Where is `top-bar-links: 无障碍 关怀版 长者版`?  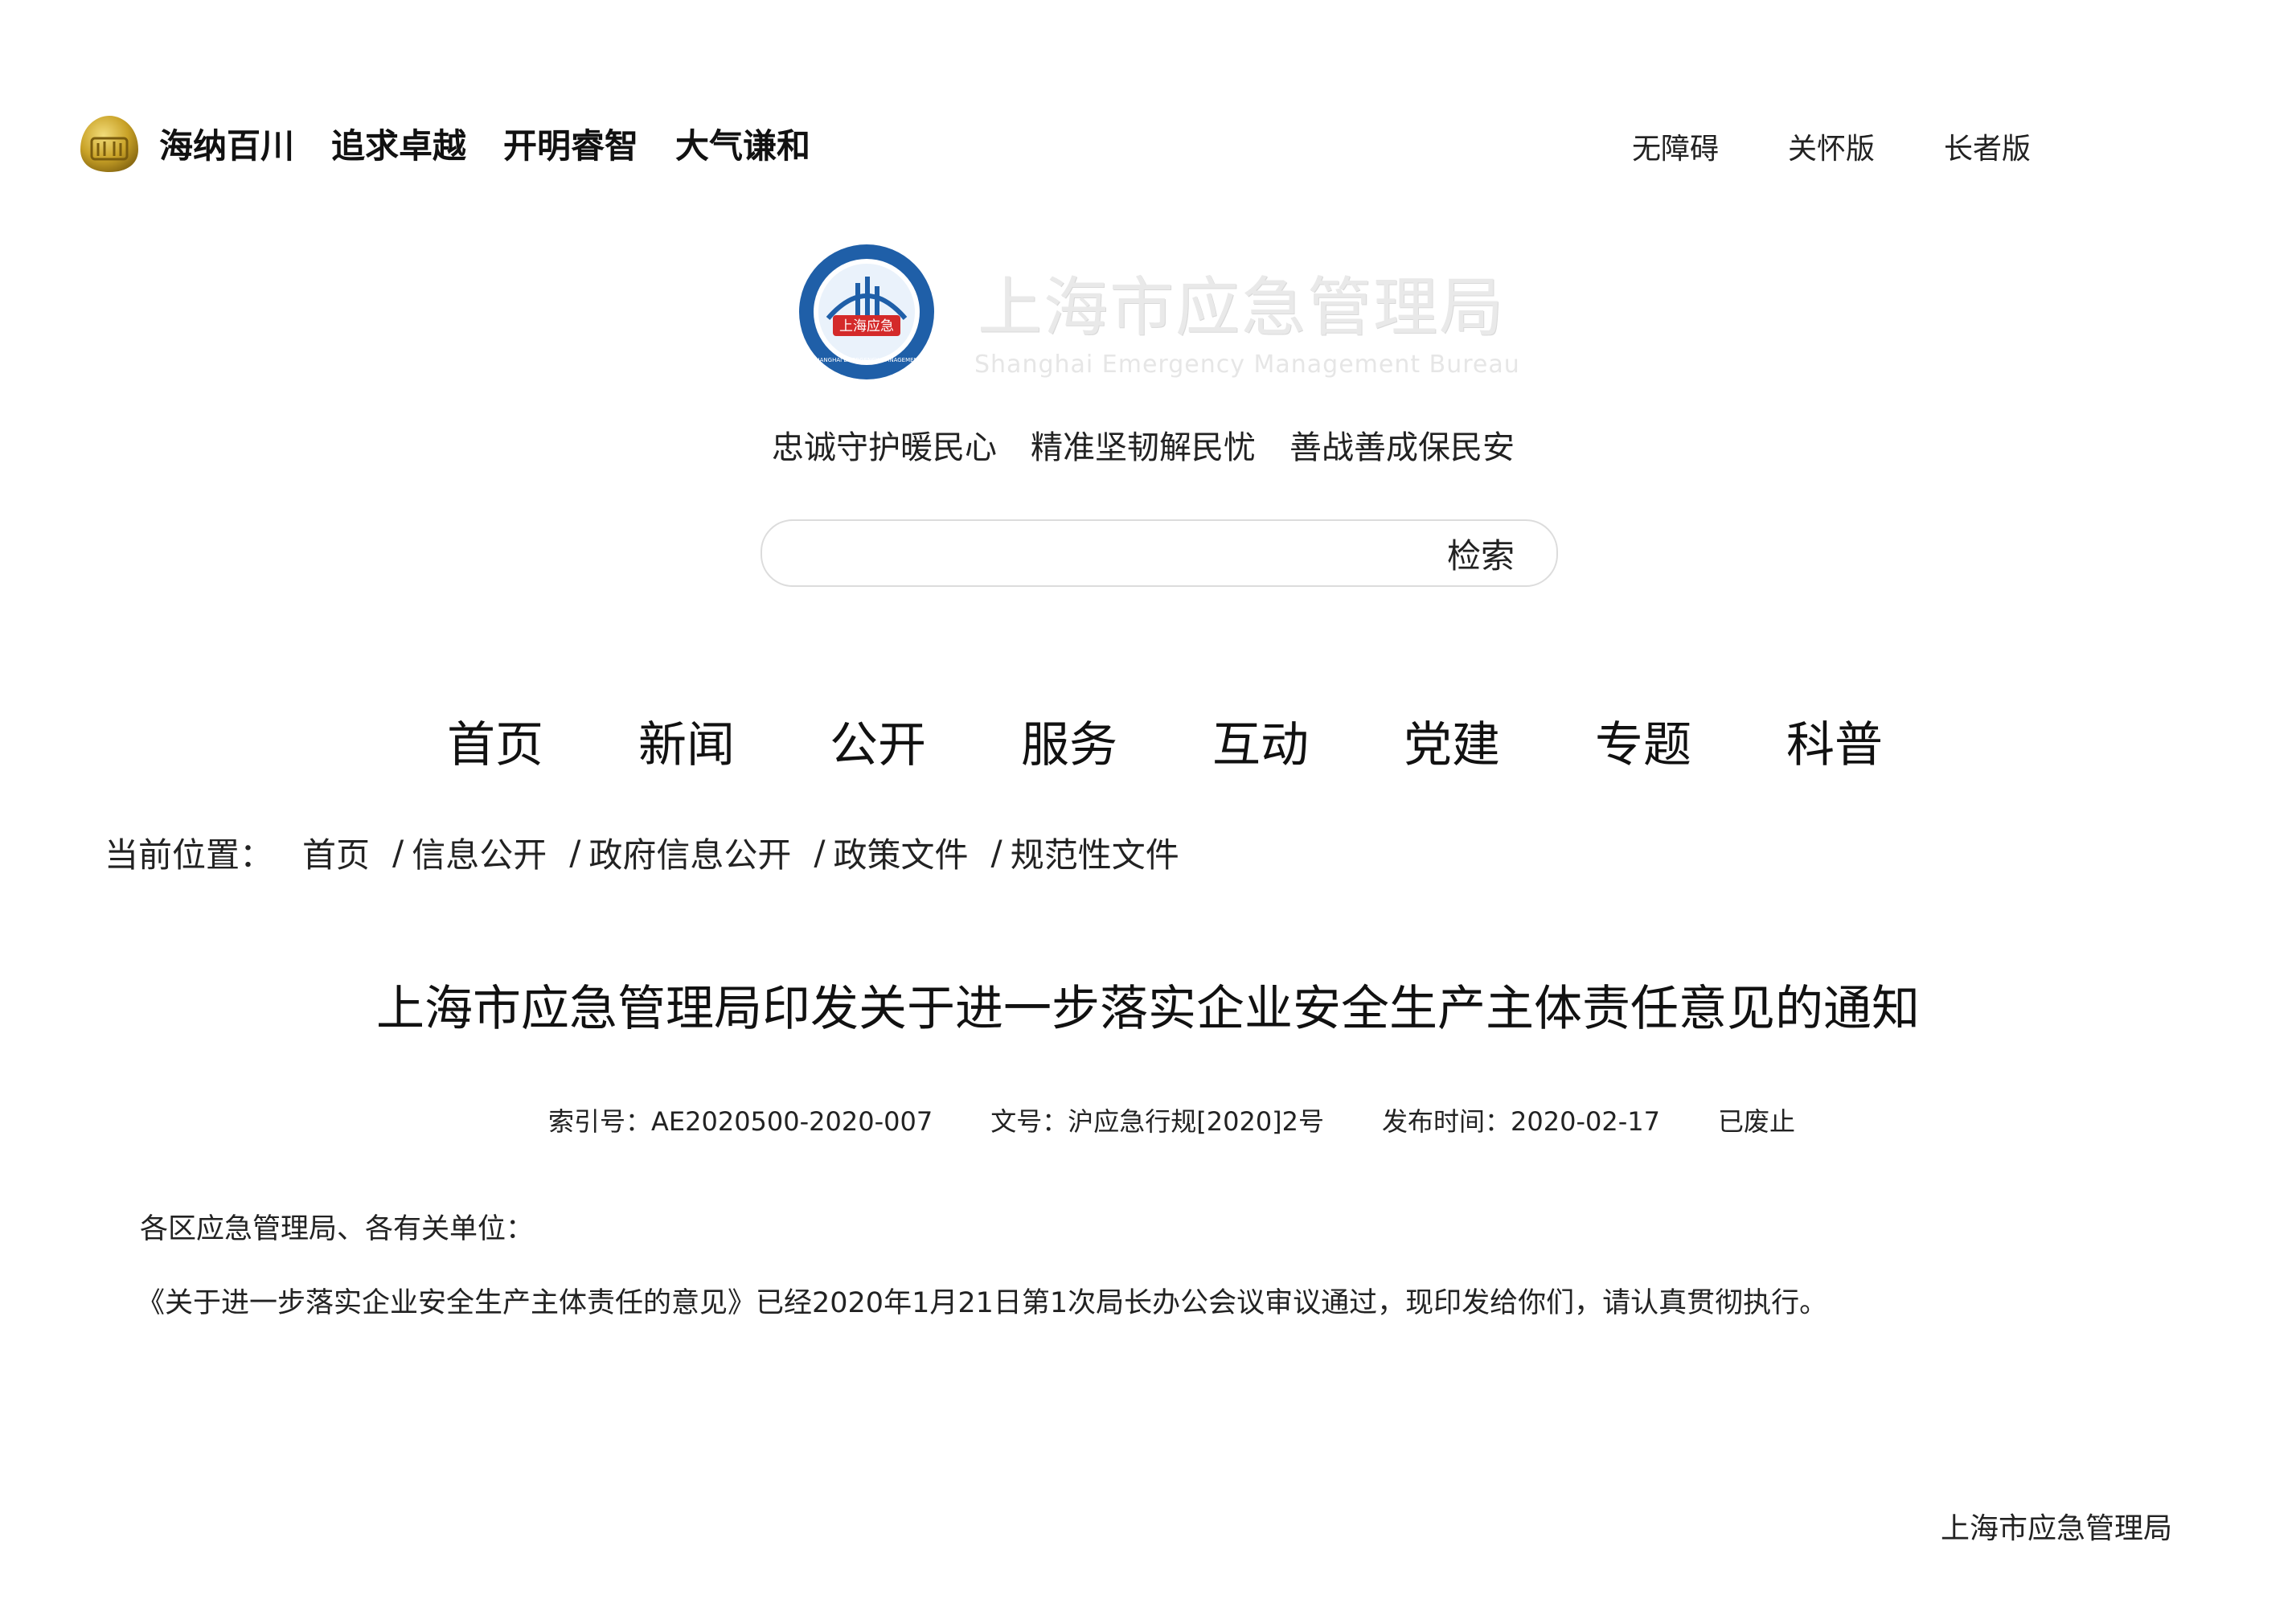
top-bar-links: 无障碍 关怀版 长者版 is located at coordinates (1797, 146).